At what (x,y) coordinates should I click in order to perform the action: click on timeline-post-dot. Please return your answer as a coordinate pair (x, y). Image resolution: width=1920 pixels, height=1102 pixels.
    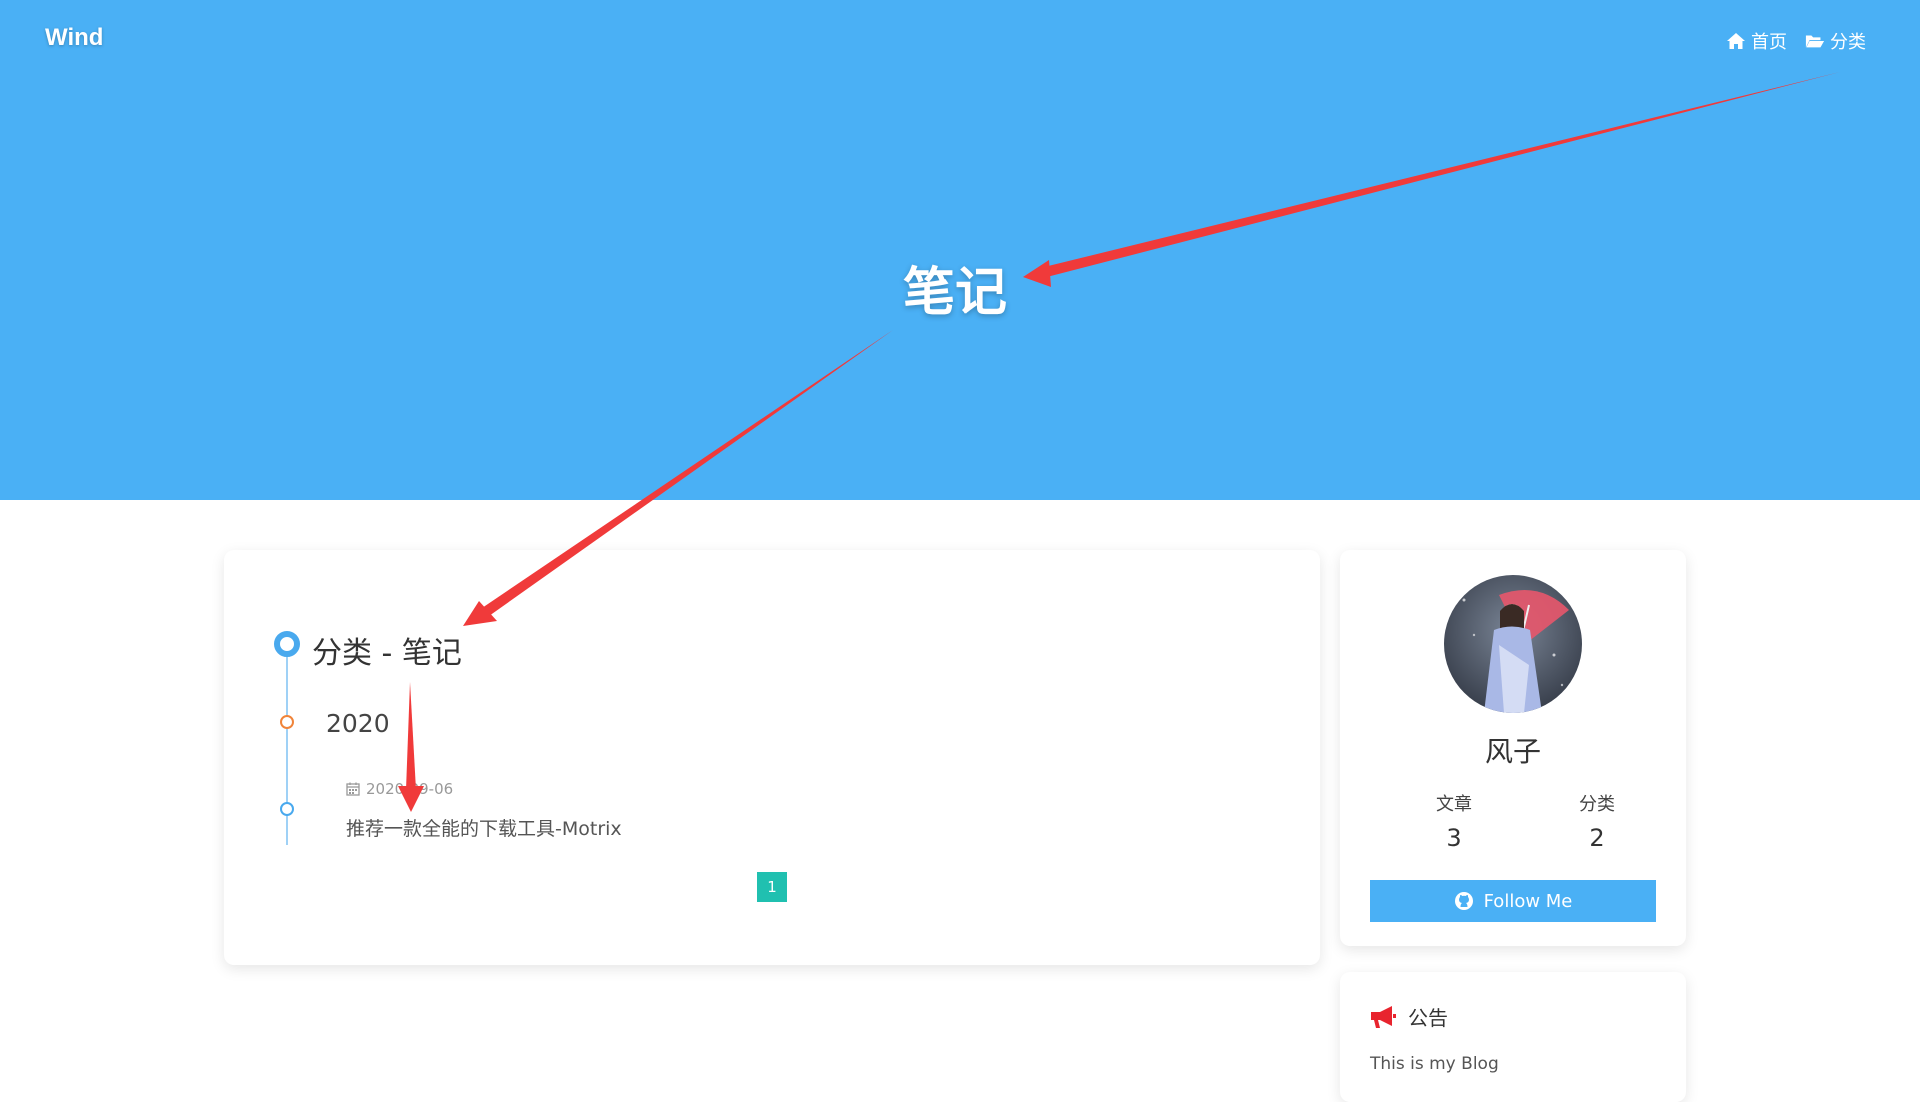
    Looking at the image, I should click on (287, 809).